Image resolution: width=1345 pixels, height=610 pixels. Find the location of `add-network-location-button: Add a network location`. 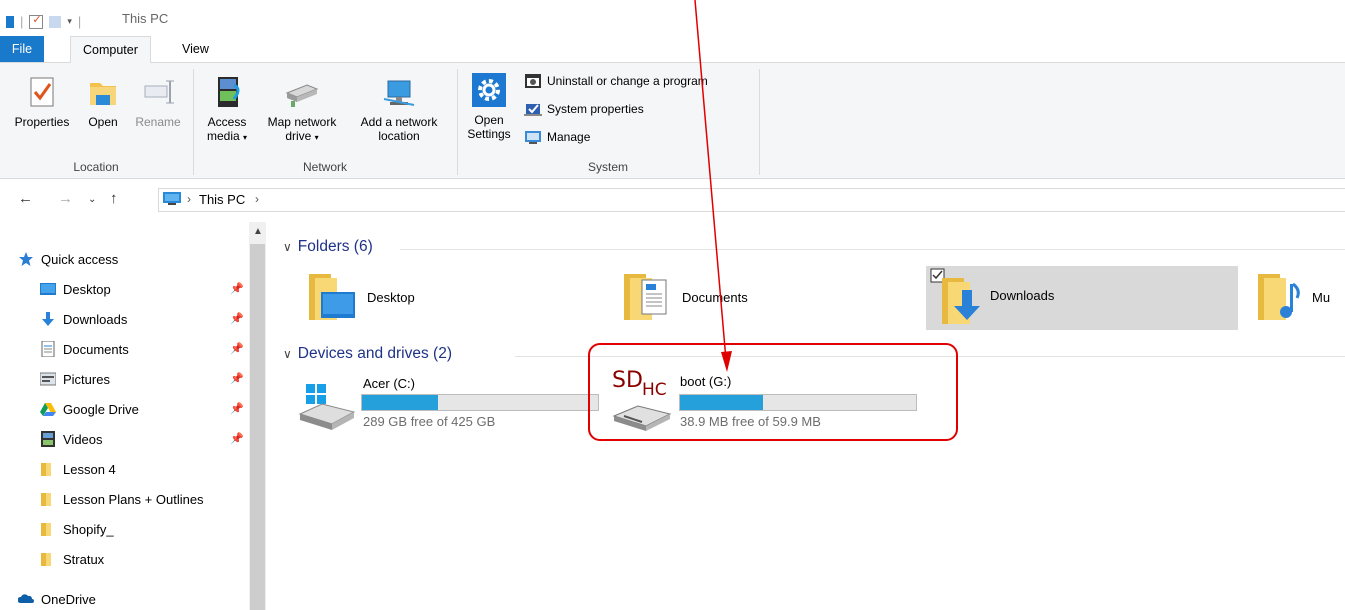

add-network-location-button: Add a network location is located at coordinates (399, 105).